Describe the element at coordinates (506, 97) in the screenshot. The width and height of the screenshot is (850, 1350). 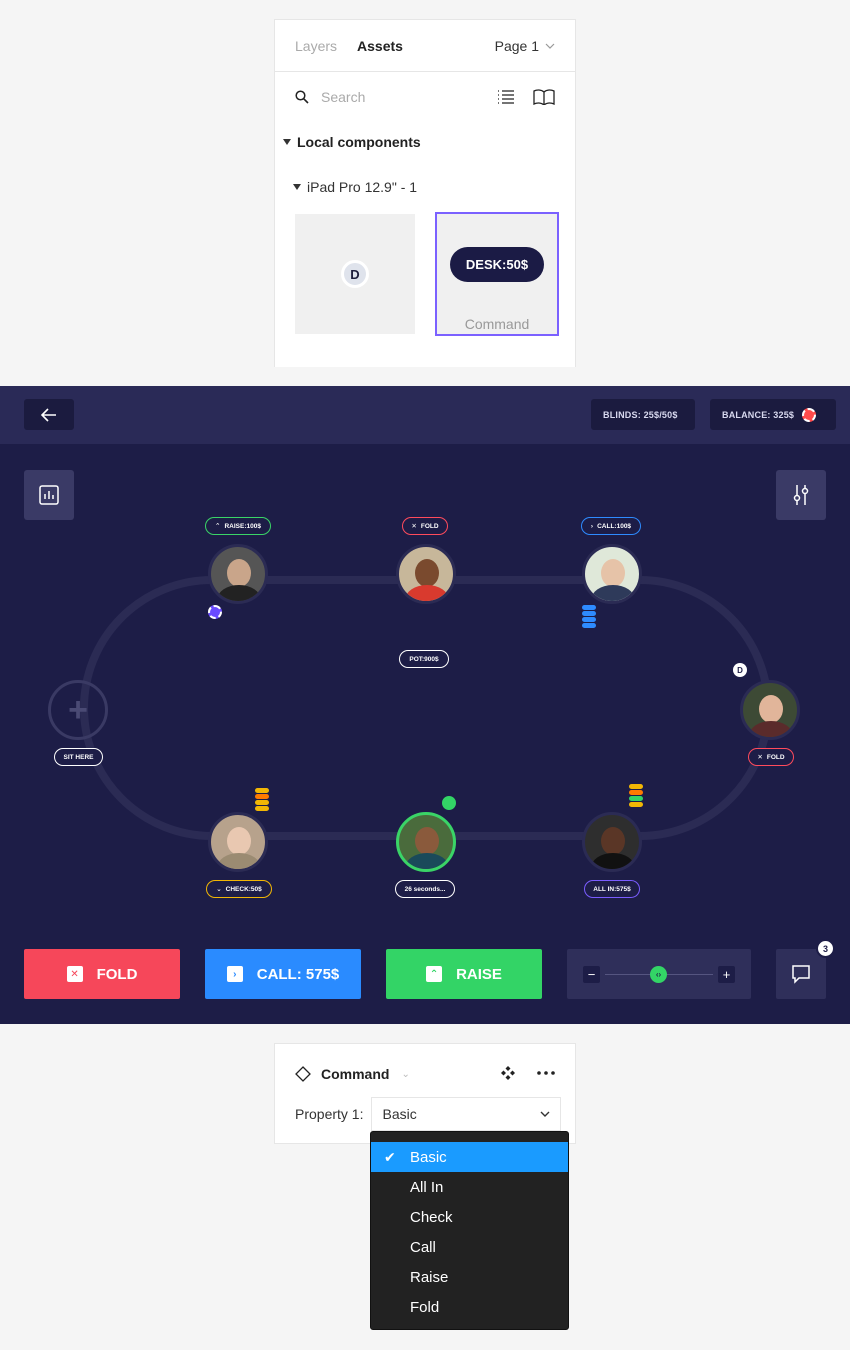
I see `list-view-icon` at that location.